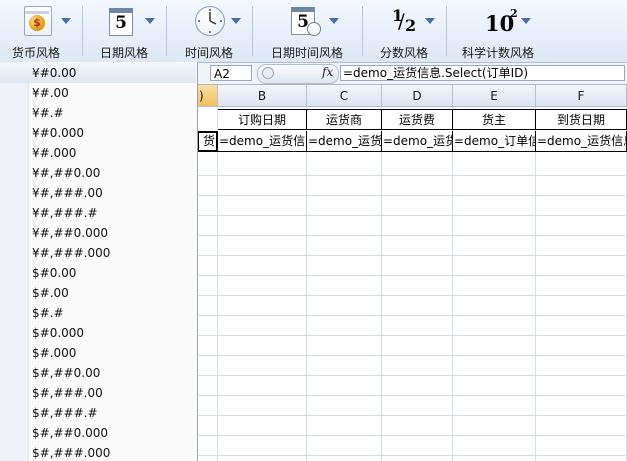  Describe the element at coordinates (210, 21) in the screenshot. I see `clock-icon` at that location.